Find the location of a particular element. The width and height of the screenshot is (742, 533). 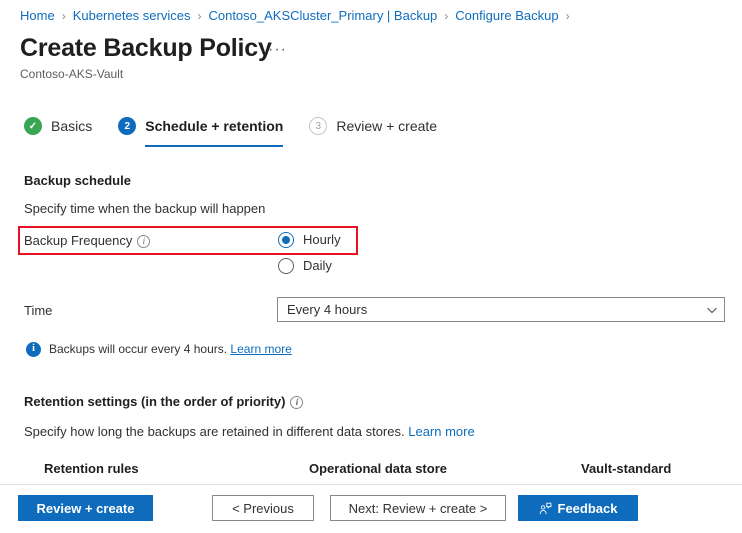

radio-backup-frequency-hourly: Hourly is located at coordinates (309, 240).